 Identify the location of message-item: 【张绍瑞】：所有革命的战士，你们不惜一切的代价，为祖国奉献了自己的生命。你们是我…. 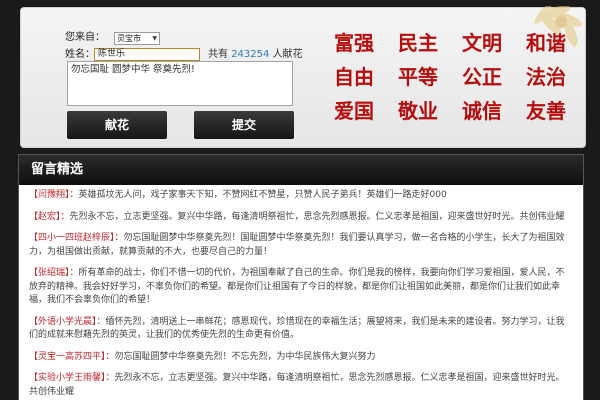
(301, 287).